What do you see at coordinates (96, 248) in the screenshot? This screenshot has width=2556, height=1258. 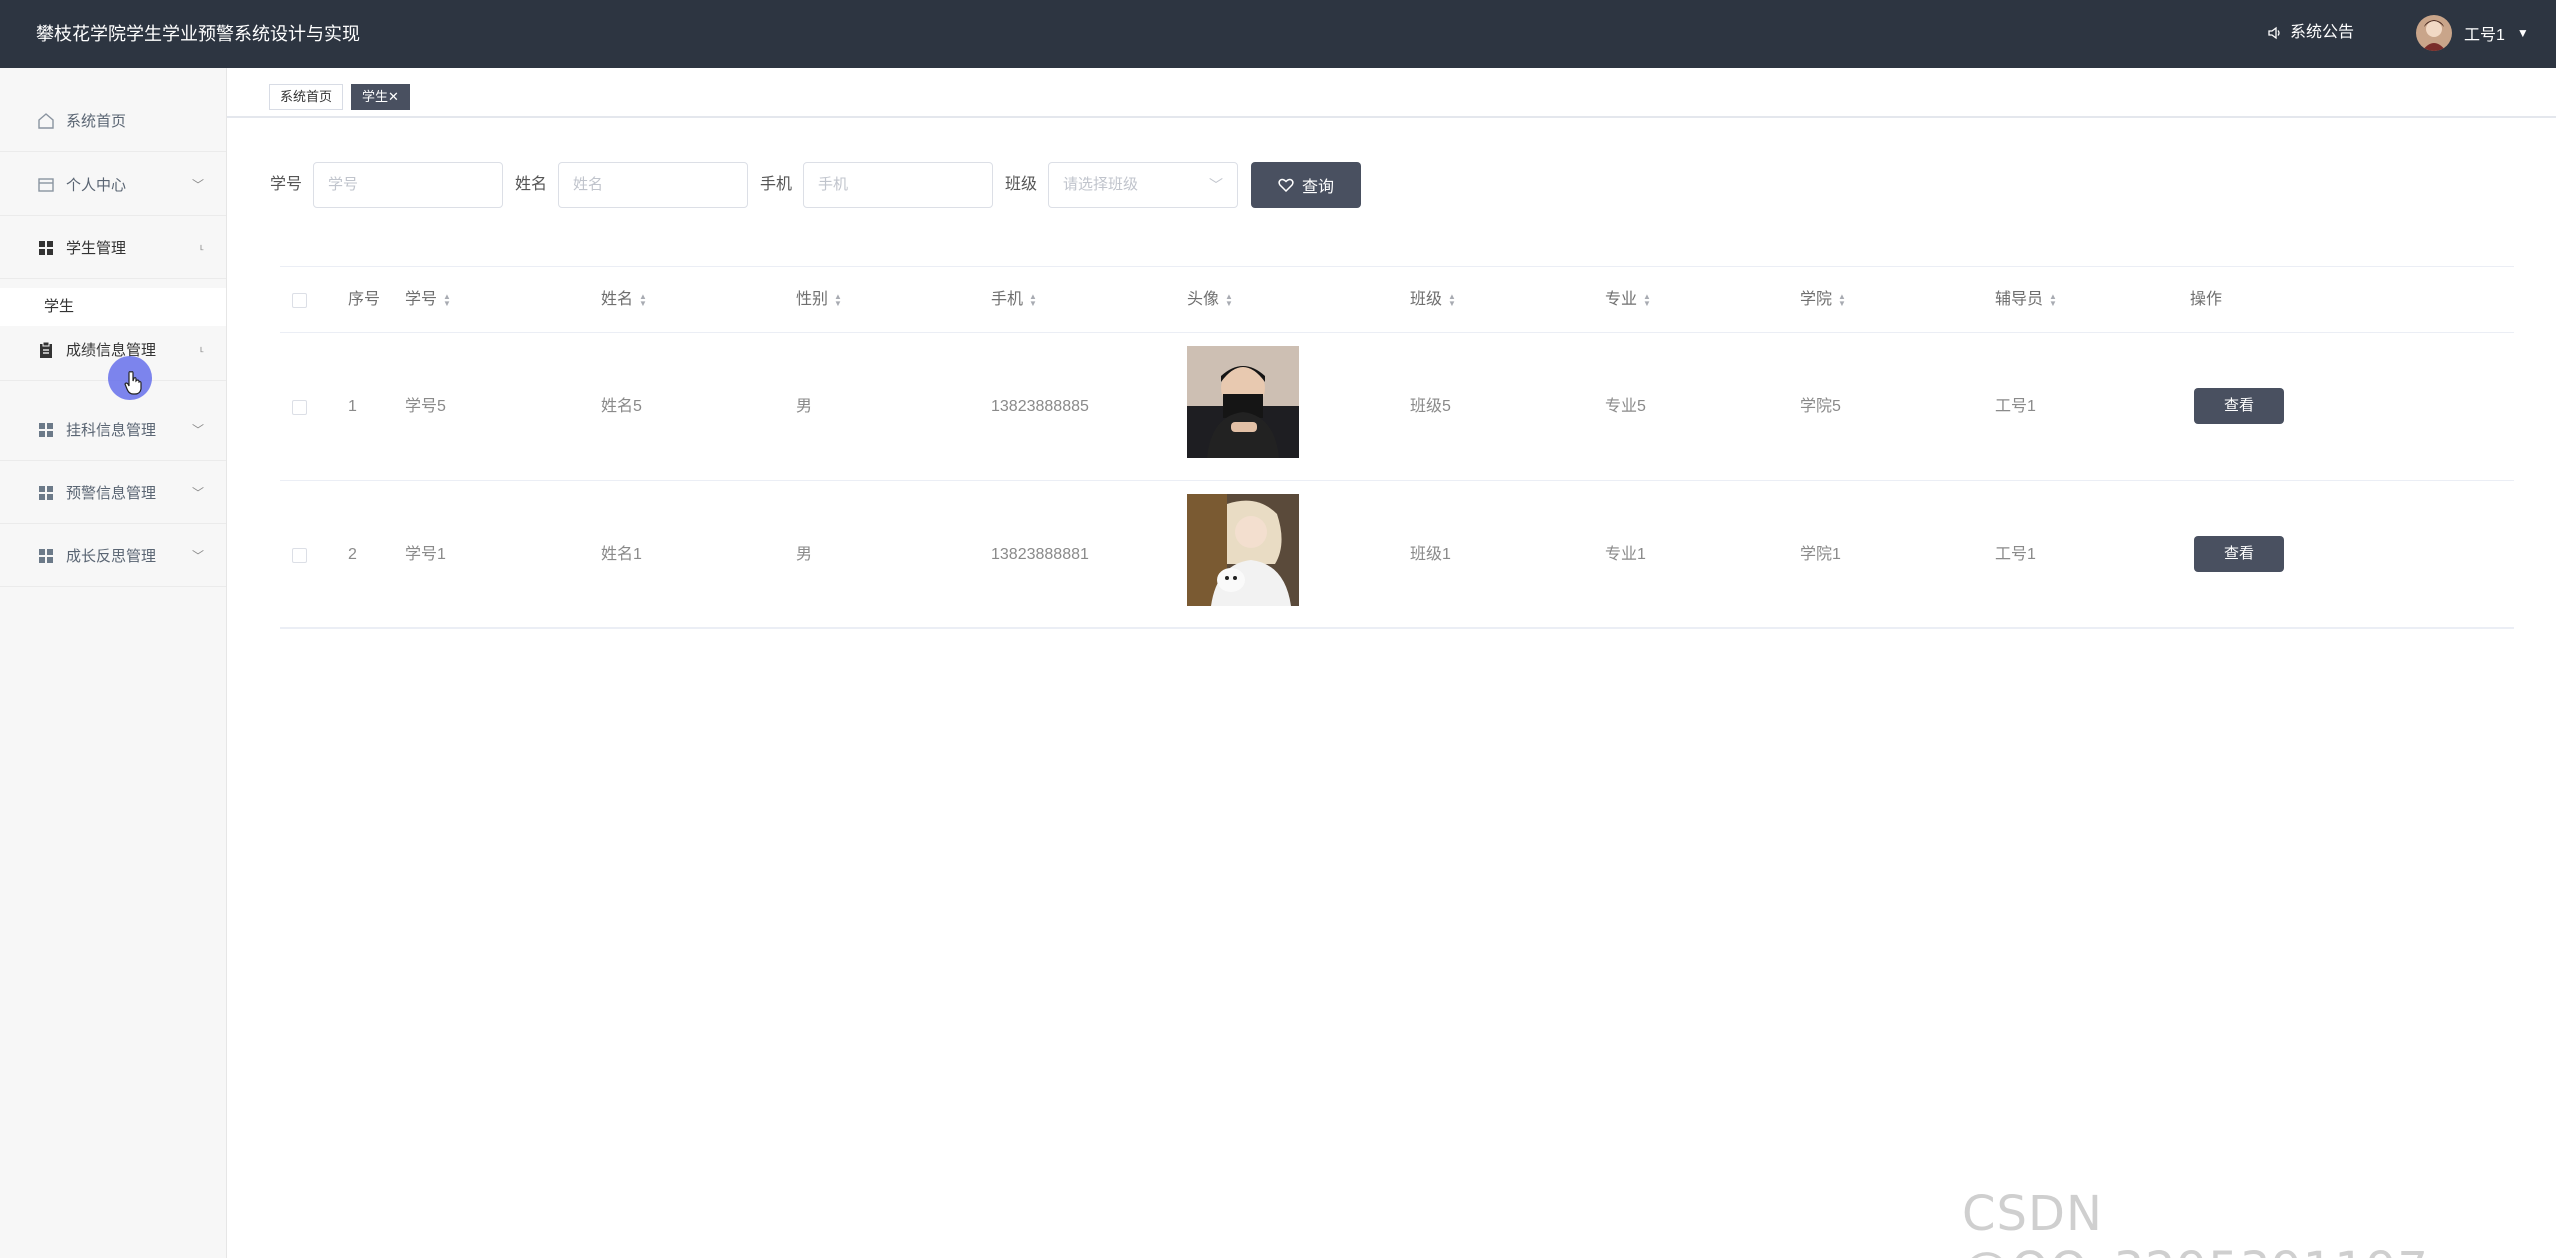 I see `sidebar-item-label: 学生管理` at bounding box center [96, 248].